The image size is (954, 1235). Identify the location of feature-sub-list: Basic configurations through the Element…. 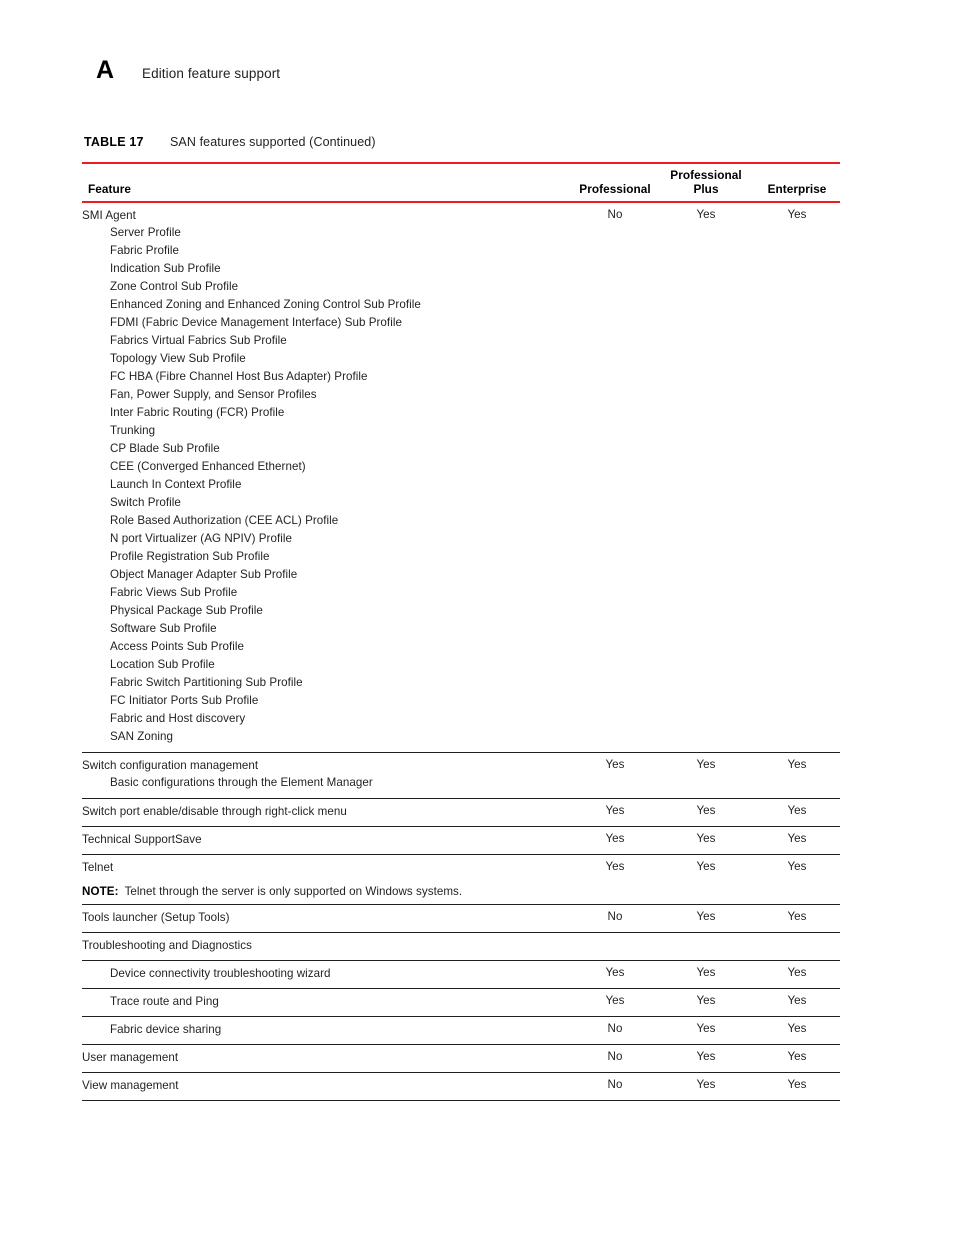
(327, 783).